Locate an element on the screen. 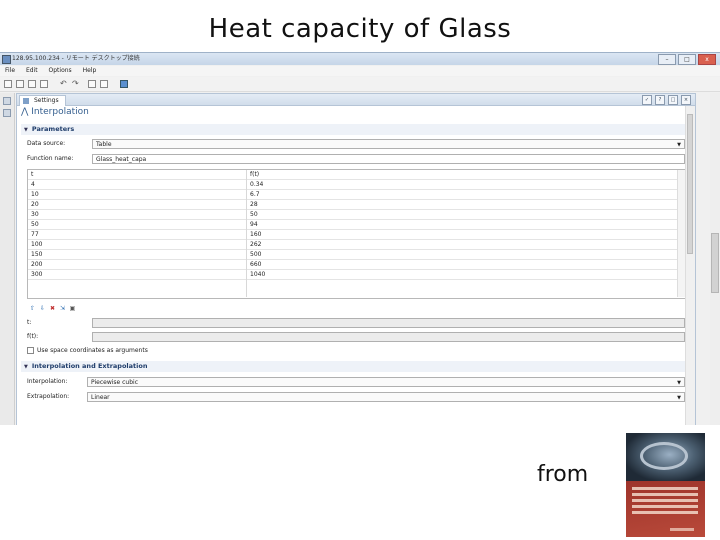 This screenshot has width=720, height=540. ft-field is located at coordinates (388, 337).